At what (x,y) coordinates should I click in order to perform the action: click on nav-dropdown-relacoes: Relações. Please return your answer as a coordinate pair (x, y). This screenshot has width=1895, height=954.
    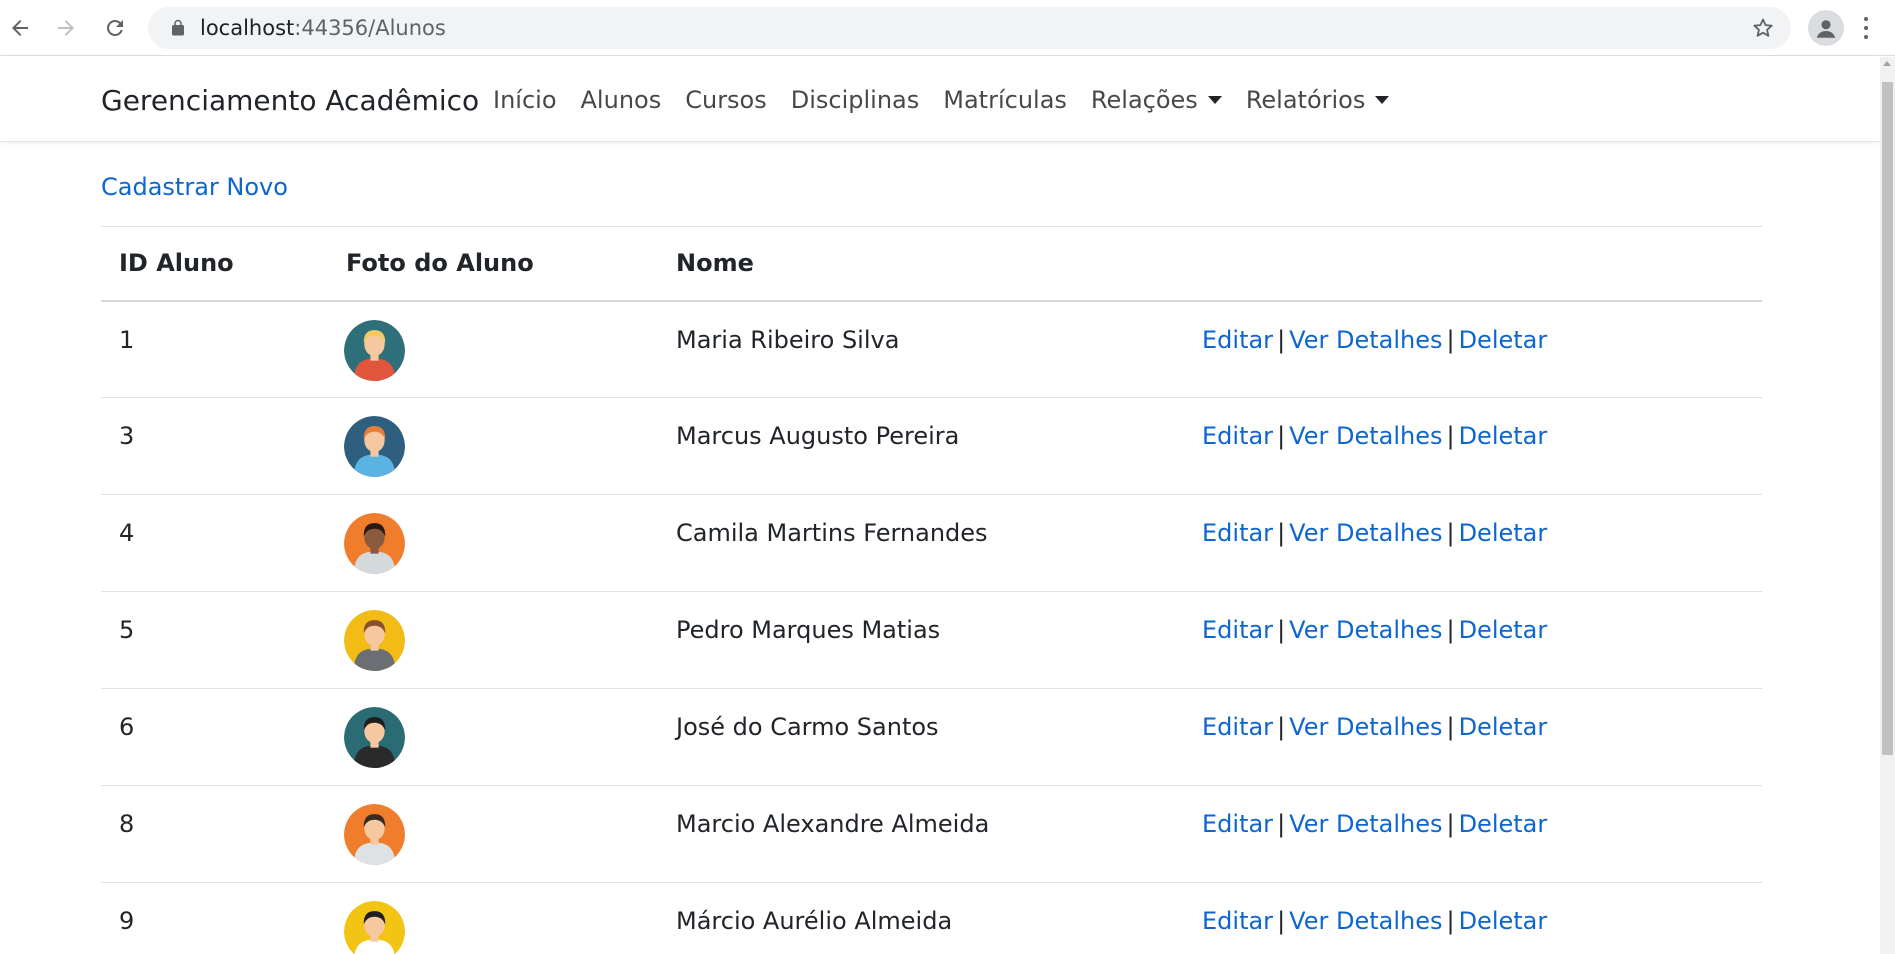
    Looking at the image, I should click on (1156, 100).